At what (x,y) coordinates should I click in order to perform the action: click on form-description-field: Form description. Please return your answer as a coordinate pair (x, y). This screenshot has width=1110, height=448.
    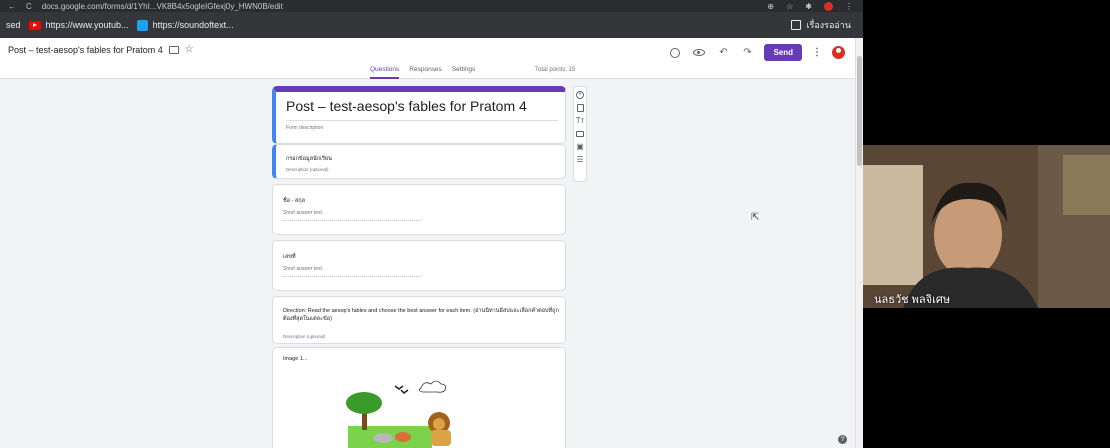
    Looking at the image, I should click on (304, 128).